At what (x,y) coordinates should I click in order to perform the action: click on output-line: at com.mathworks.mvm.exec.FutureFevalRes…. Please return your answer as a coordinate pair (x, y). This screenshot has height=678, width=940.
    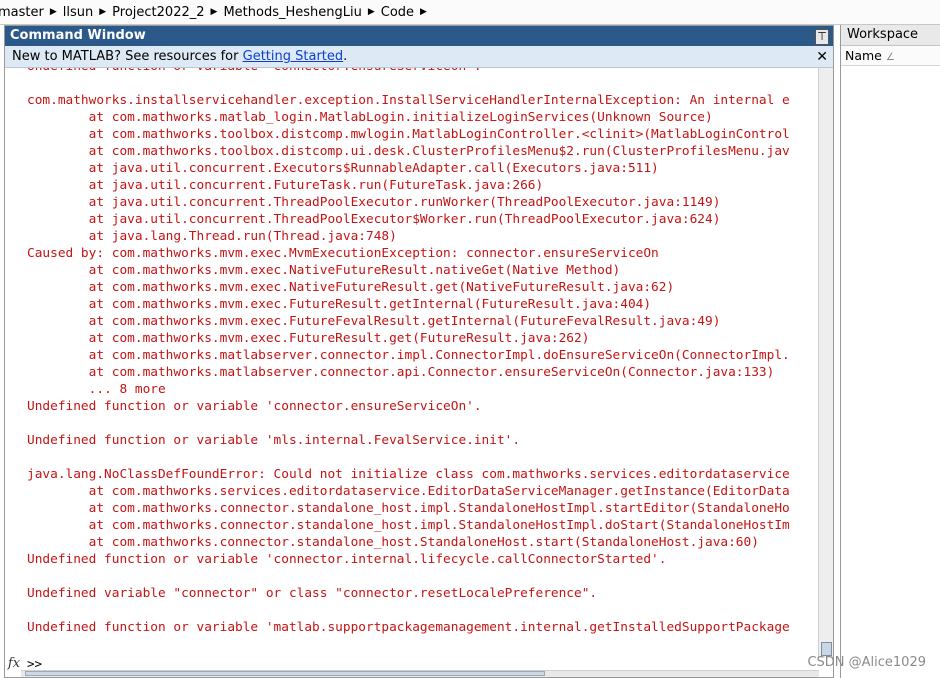
    Looking at the image, I should click on (374, 321).